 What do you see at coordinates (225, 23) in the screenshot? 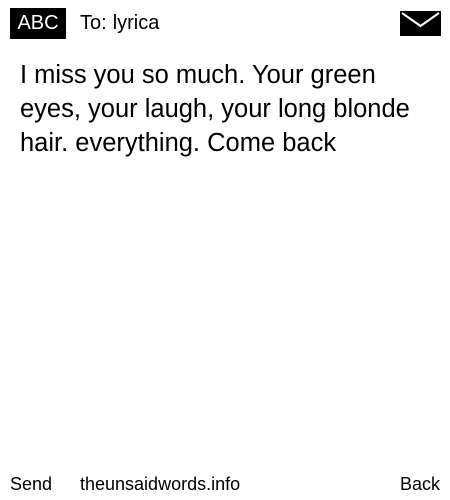
I see `compose-header: ABC To: lyrica` at bounding box center [225, 23].